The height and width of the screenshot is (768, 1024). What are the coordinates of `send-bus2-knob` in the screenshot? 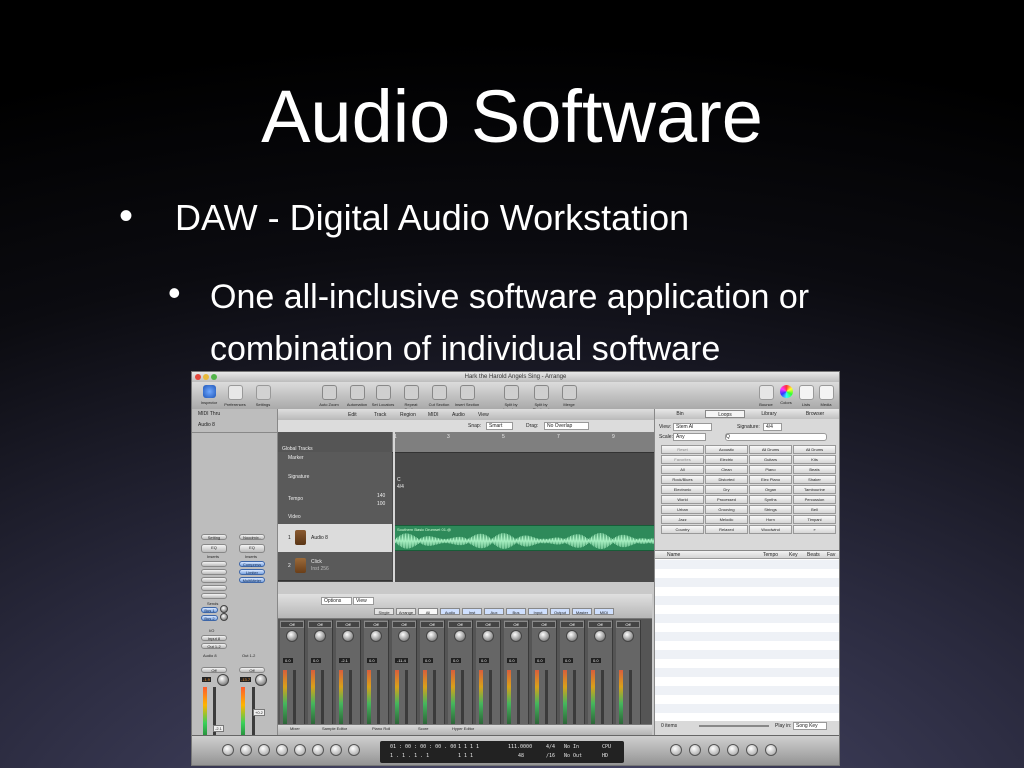 It's located at (224, 617).